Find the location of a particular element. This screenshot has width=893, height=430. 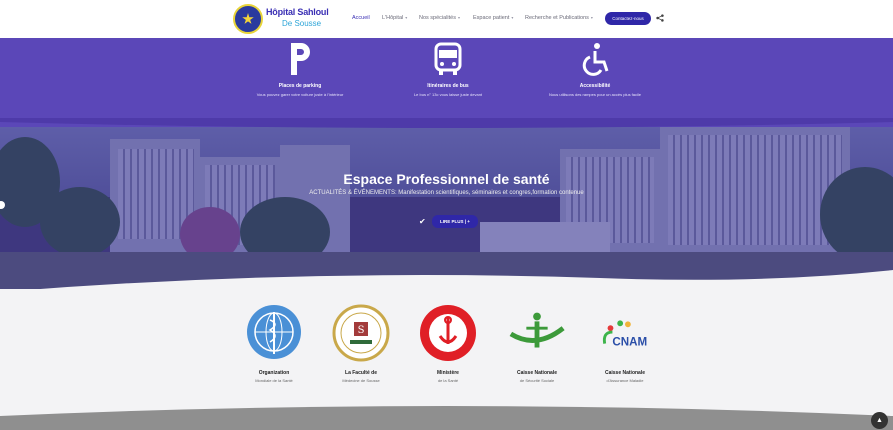

wheelchair-icon is located at coordinates (595, 59).